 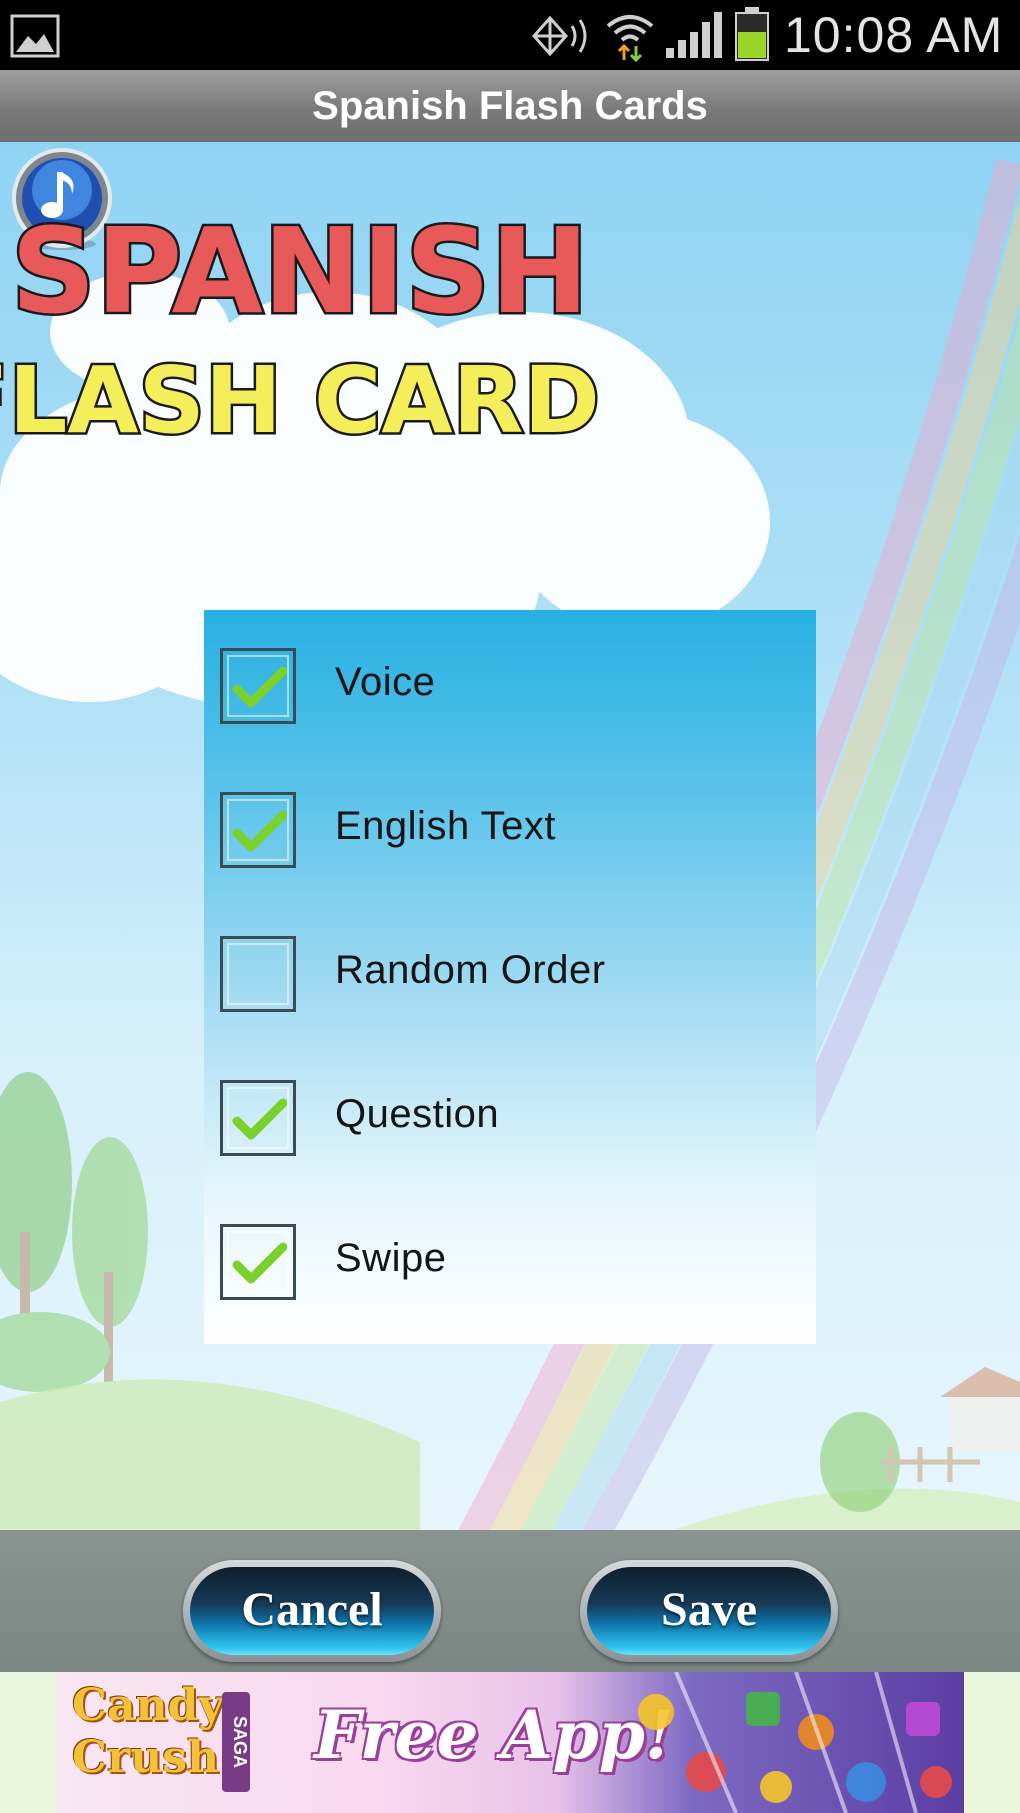 What do you see at coordinates (694, 35) in the screenshot?
I see `signal-icon` at bounding box center [694, 35].